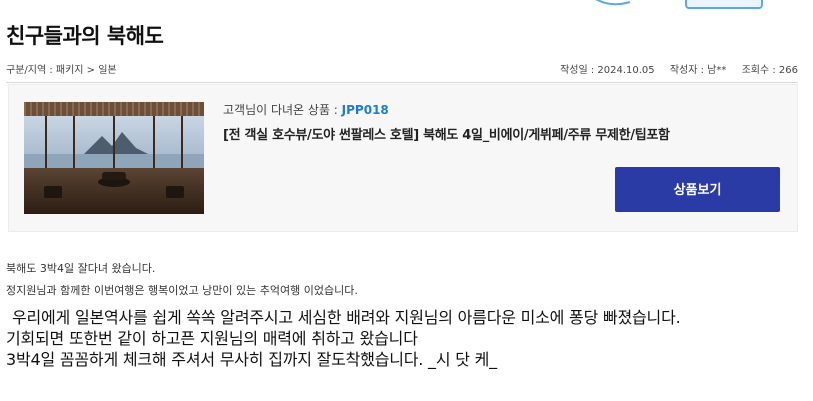 The height and width of the screenshot is (401, 813). Describe the element at coordinates (697, 189) in the screenshot. I see `view-product-button: 상품보기` at that location.